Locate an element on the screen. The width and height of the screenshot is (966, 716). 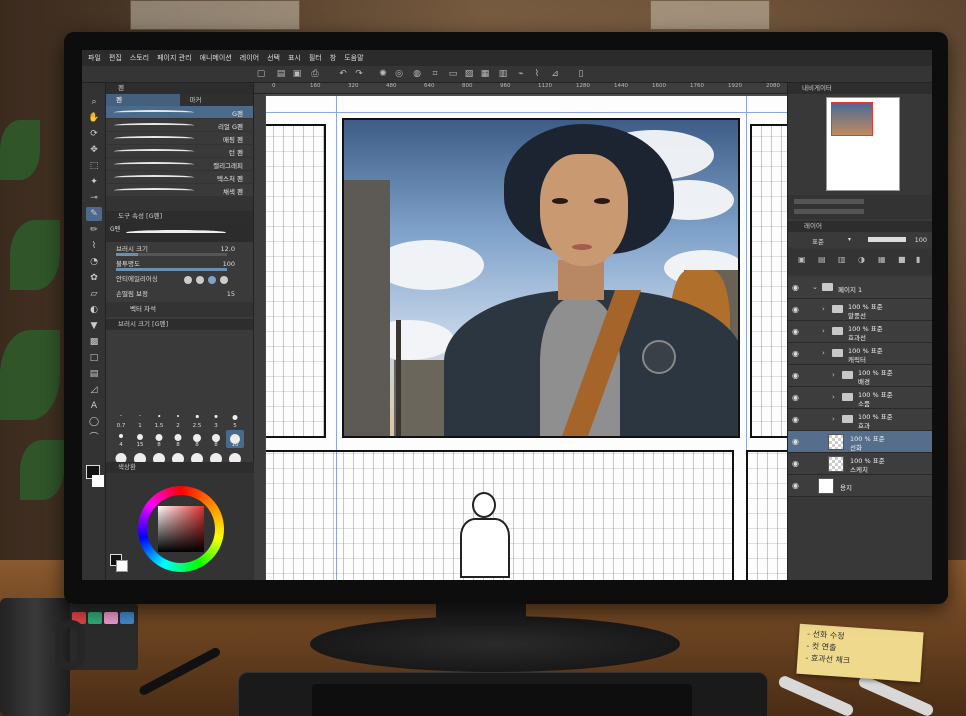
chevron-down-icon: ▾ is located at coordinates (849, 239).